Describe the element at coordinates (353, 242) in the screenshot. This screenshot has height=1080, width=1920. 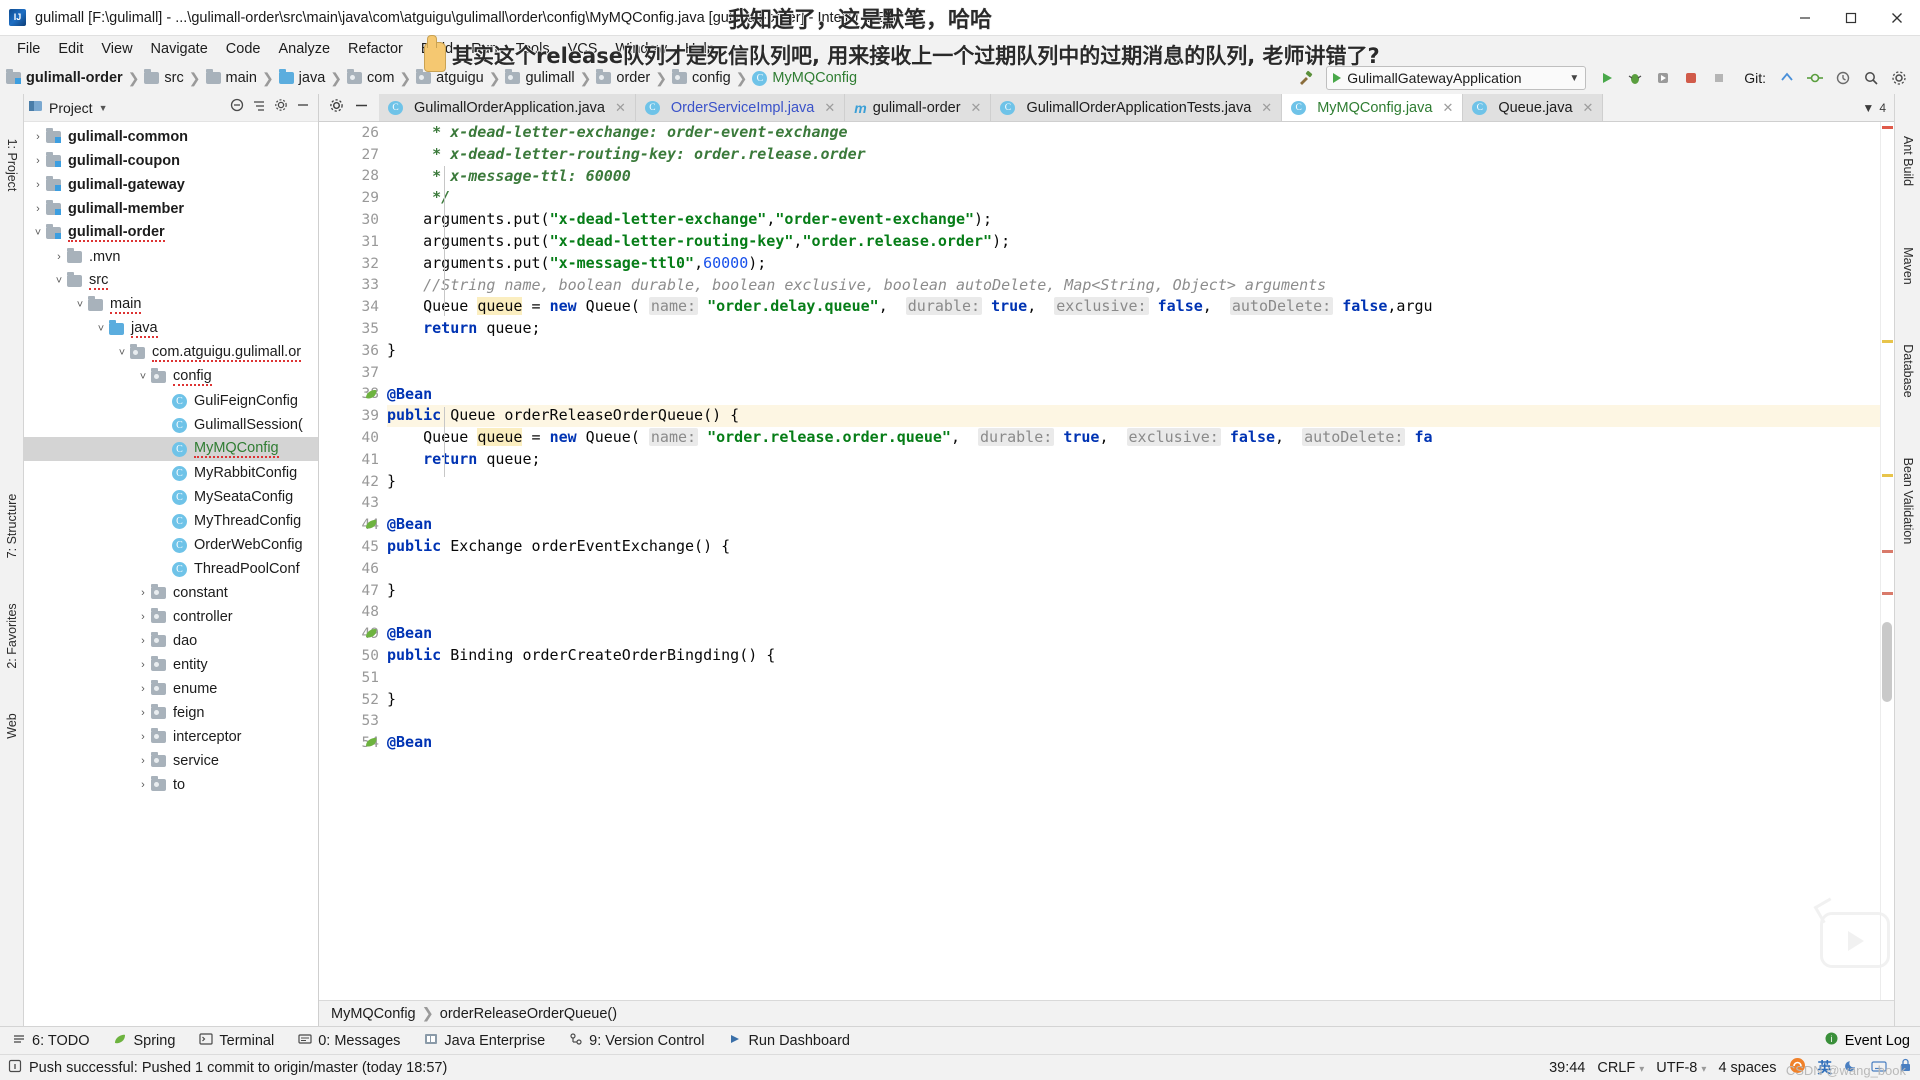
I see `line-number: 31` at that location.